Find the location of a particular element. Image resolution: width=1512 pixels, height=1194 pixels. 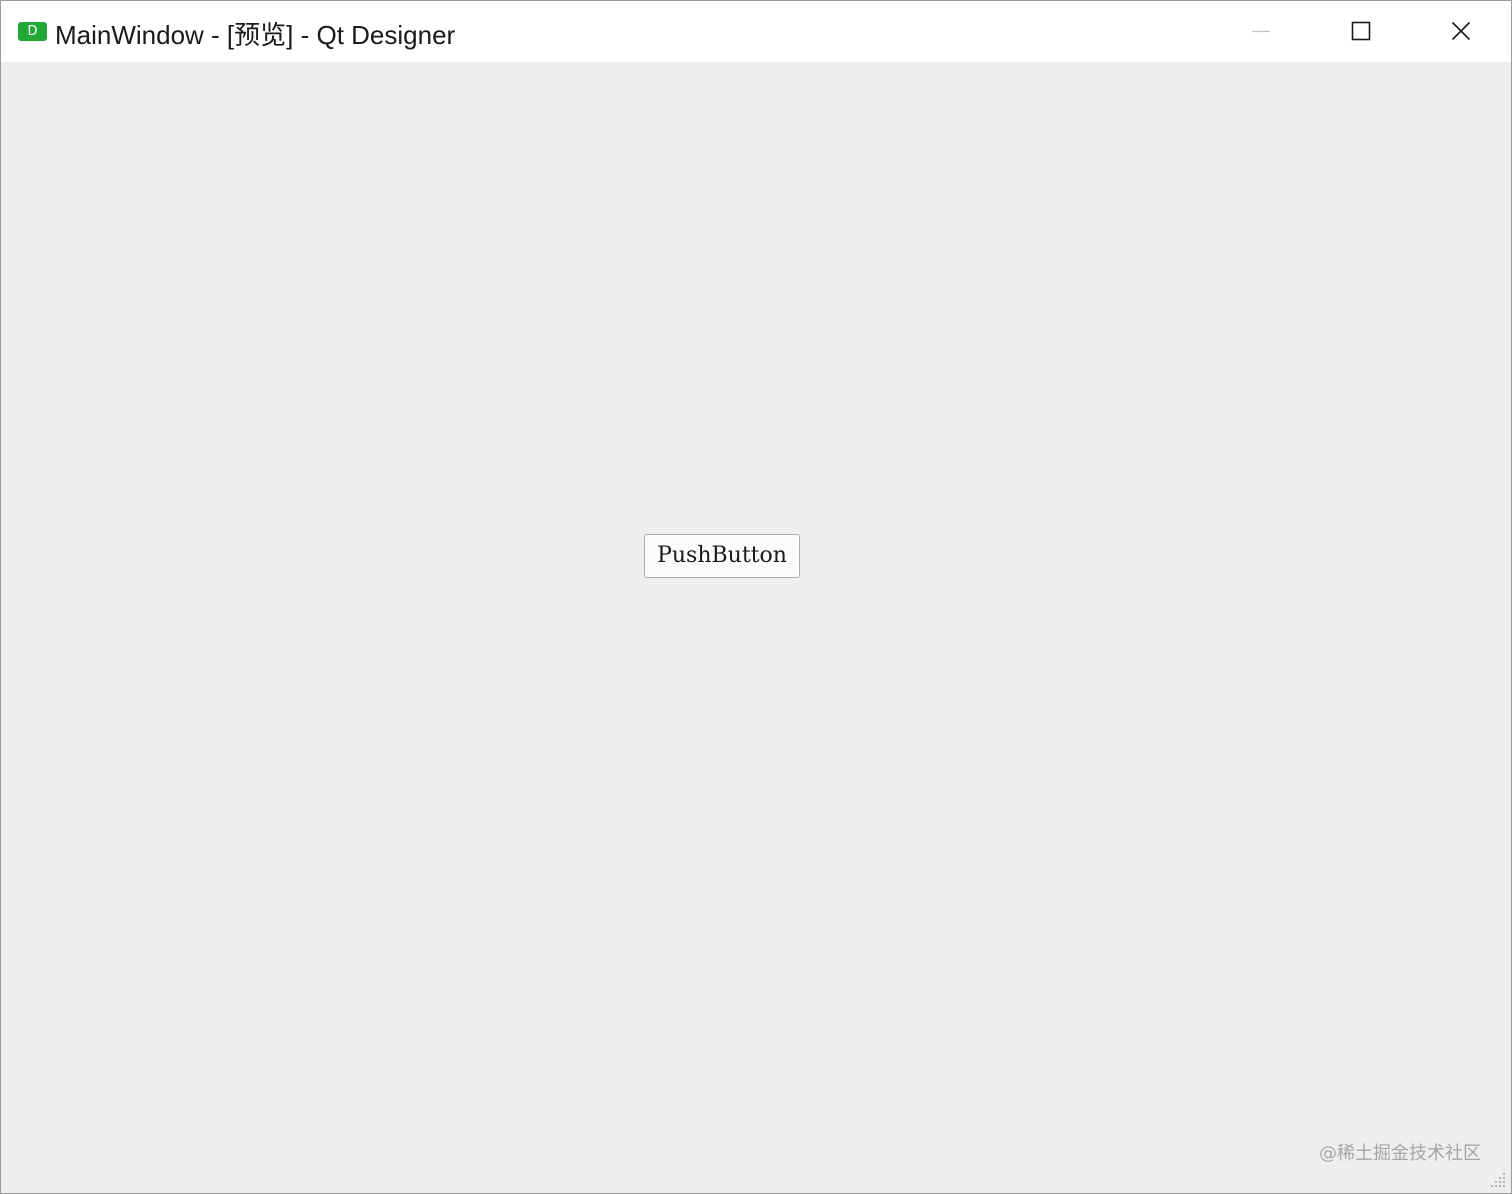

minimize-icon is located at coordinates (1261, 31).